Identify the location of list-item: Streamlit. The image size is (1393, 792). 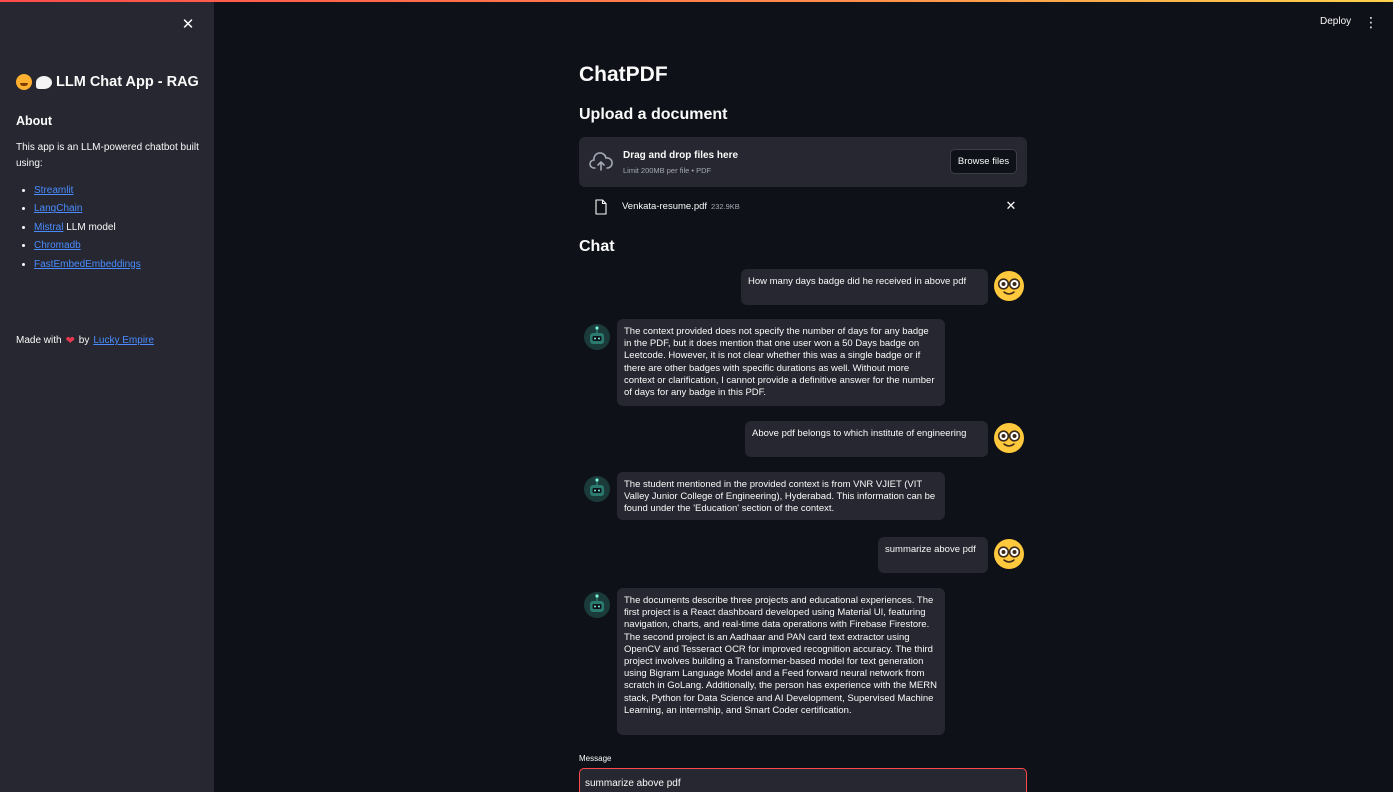
(87, 191).